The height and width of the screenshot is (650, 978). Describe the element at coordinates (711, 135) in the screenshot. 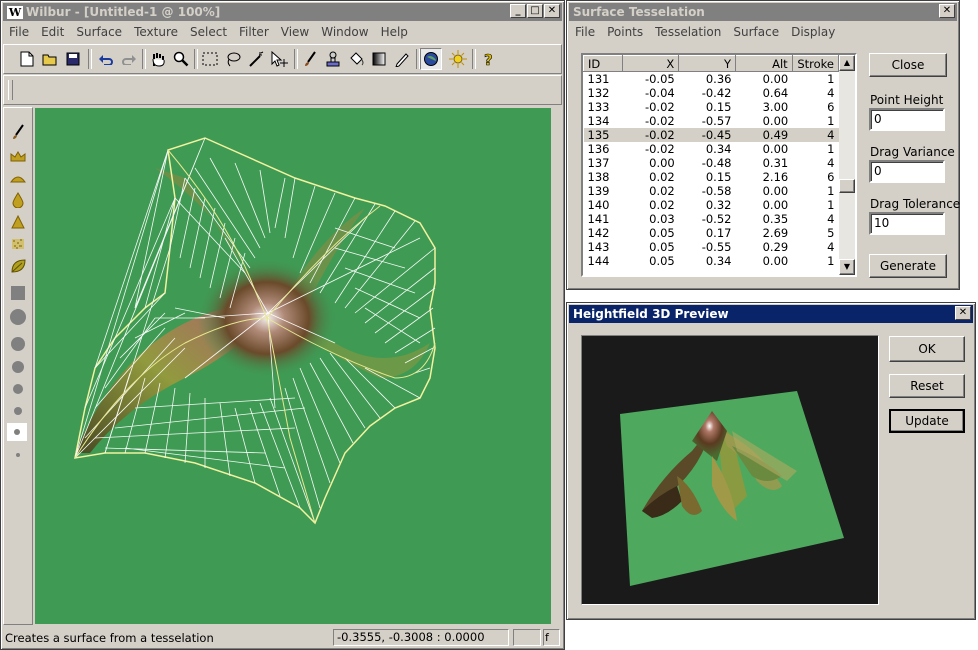

I see `table-row: 135 -0.02 -0.45 0.49 4` at that location.